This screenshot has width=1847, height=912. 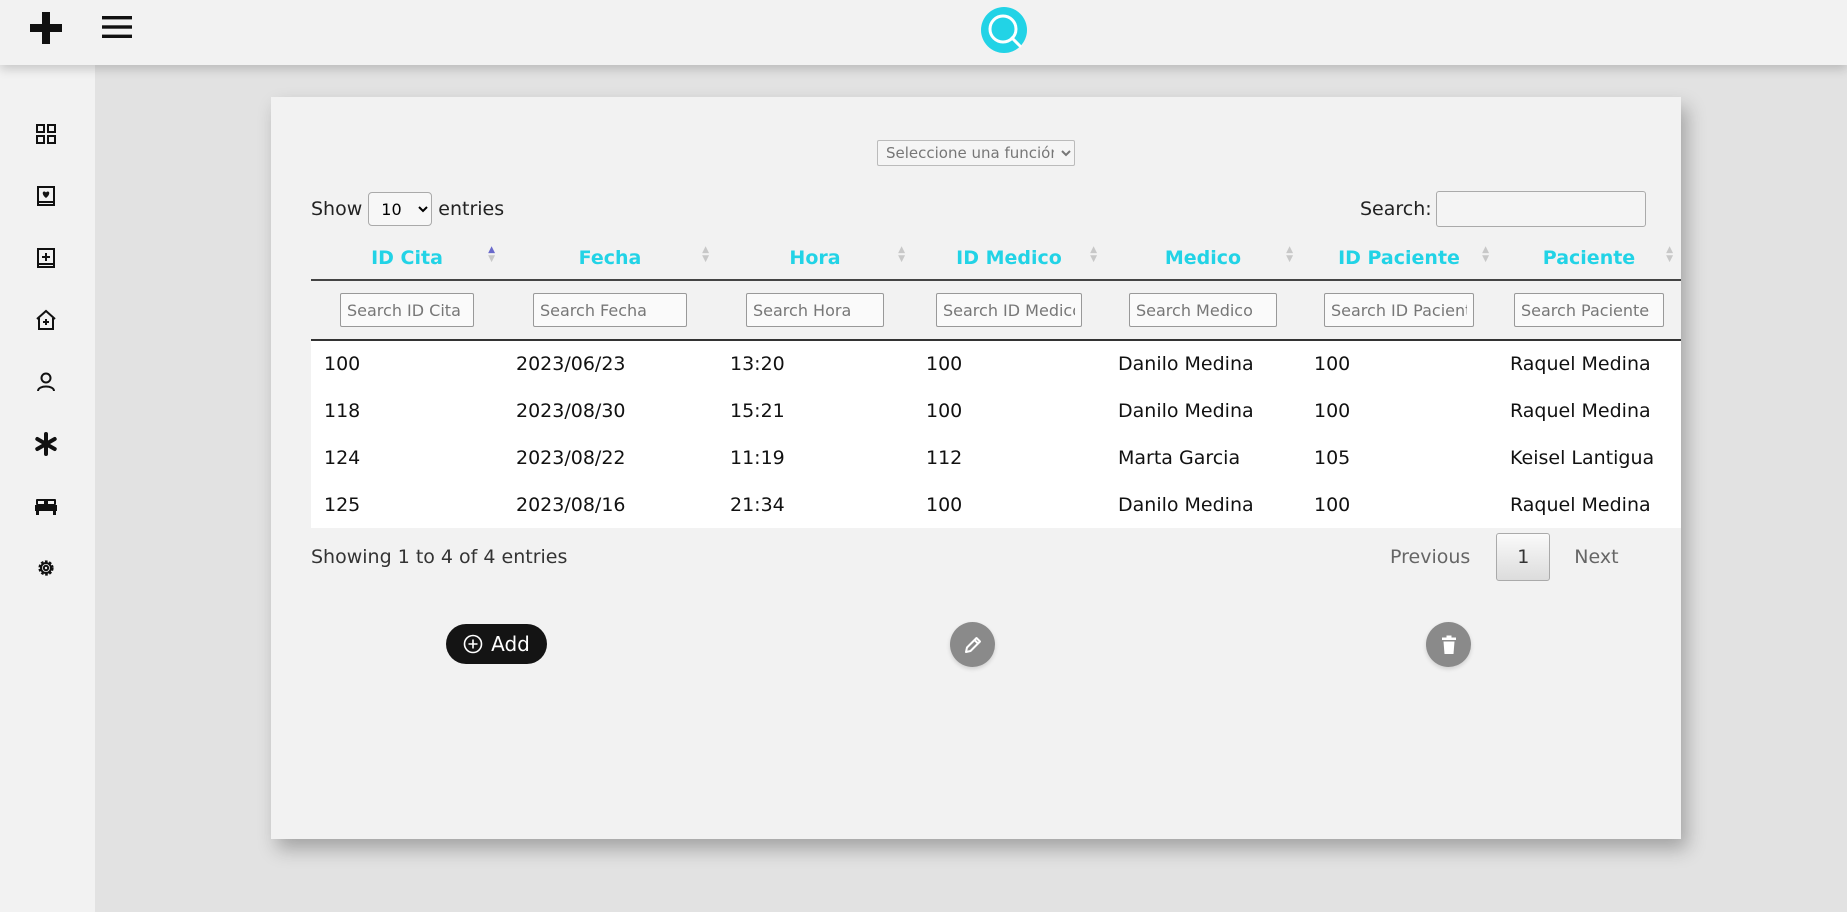 I want to click on sidebar-item-dashboard, so click(x=46, y=134).